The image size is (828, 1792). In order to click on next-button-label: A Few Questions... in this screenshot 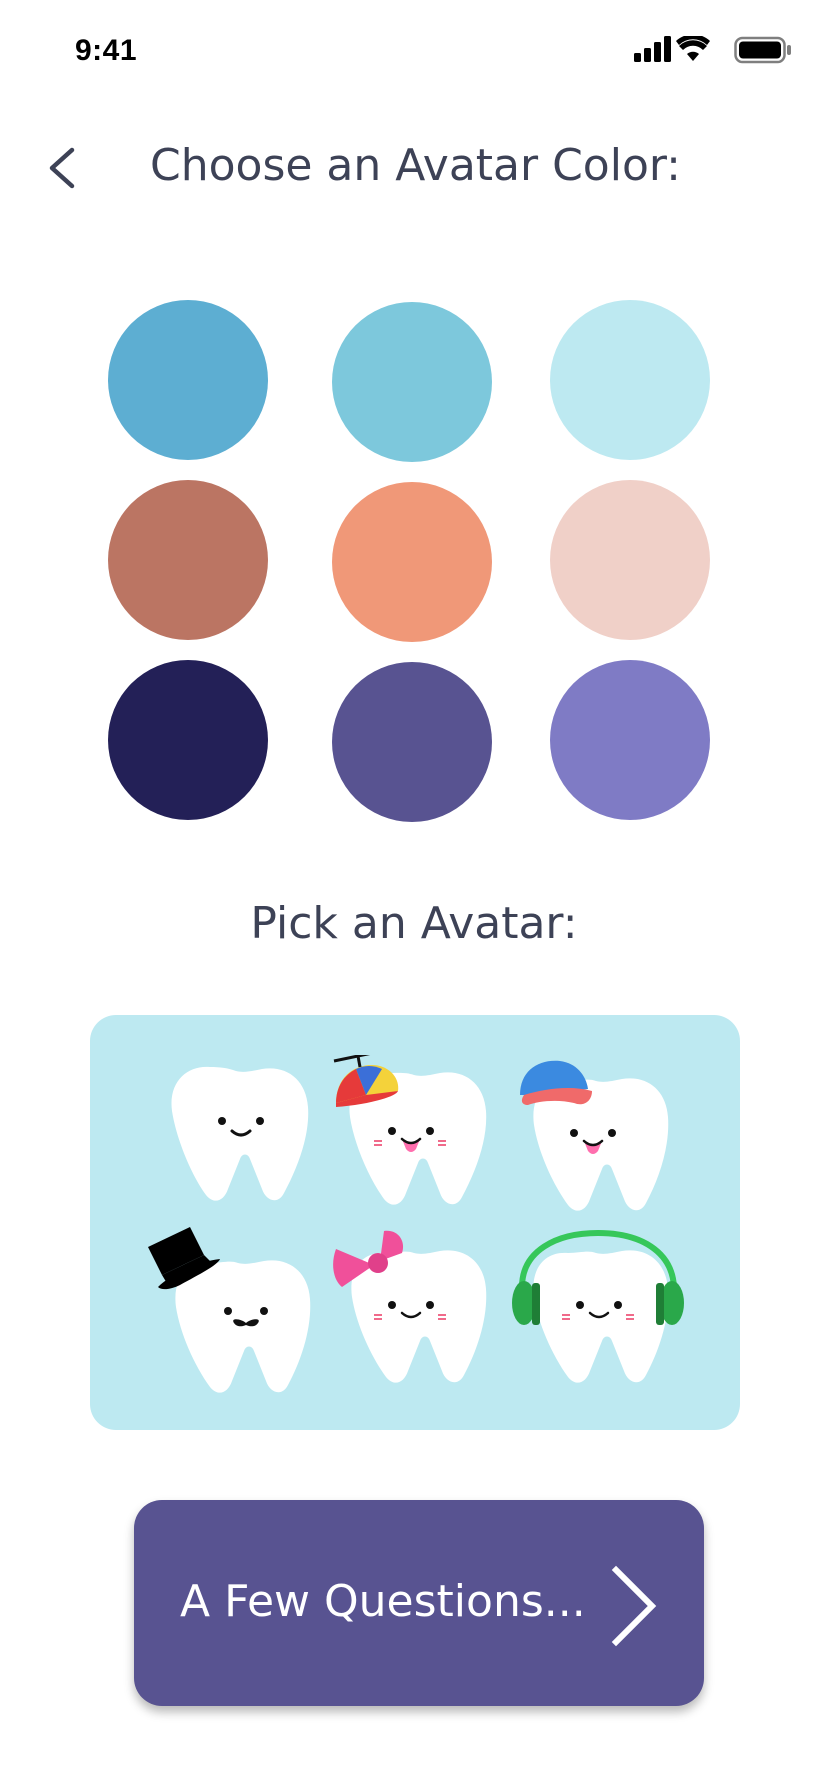, I will do `click(383, 1601)`.